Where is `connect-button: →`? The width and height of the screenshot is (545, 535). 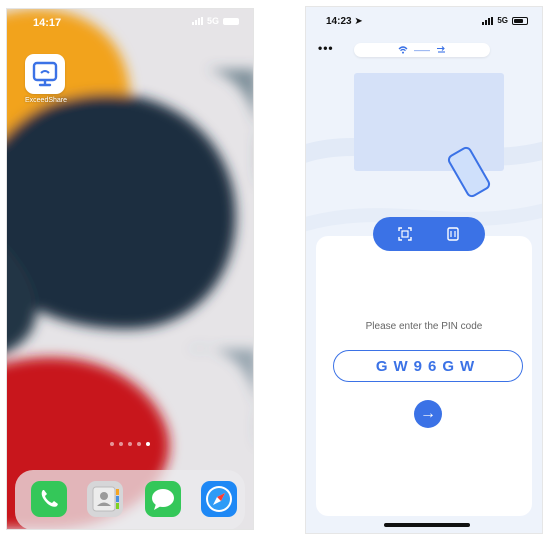 connect-button: → is located at coordinates (428, 414).